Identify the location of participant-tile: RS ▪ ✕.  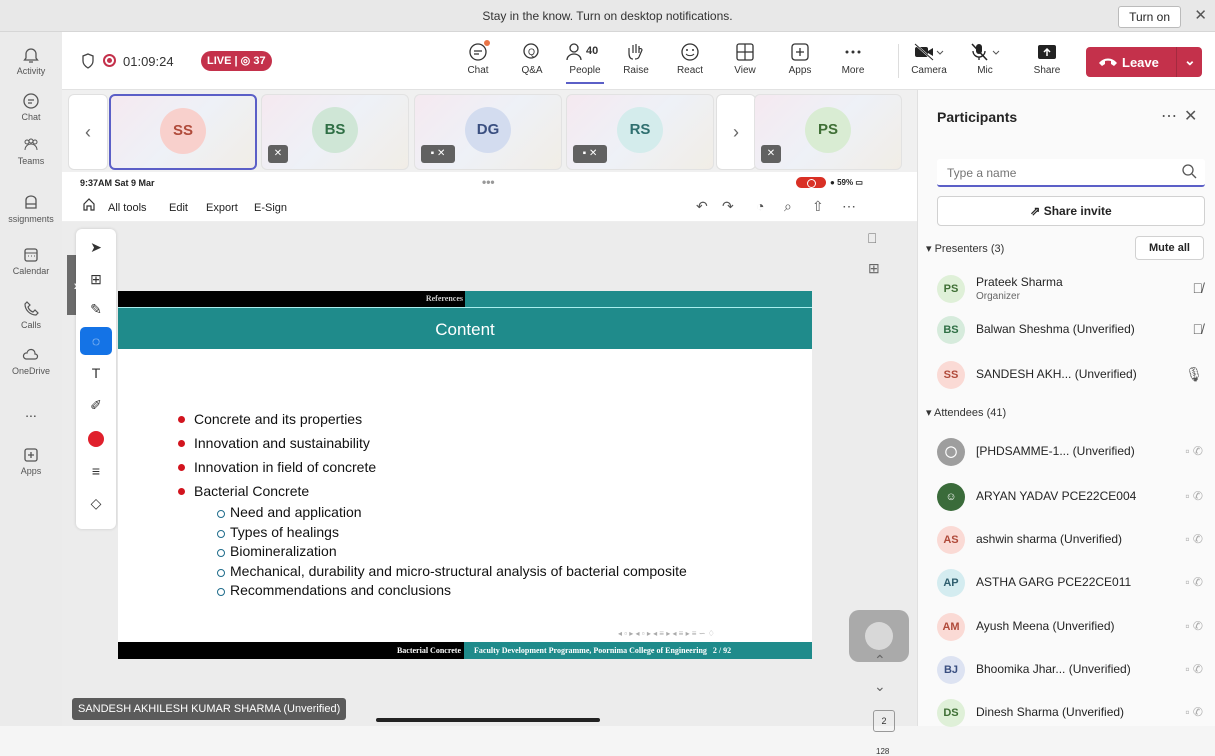
(640, 132).